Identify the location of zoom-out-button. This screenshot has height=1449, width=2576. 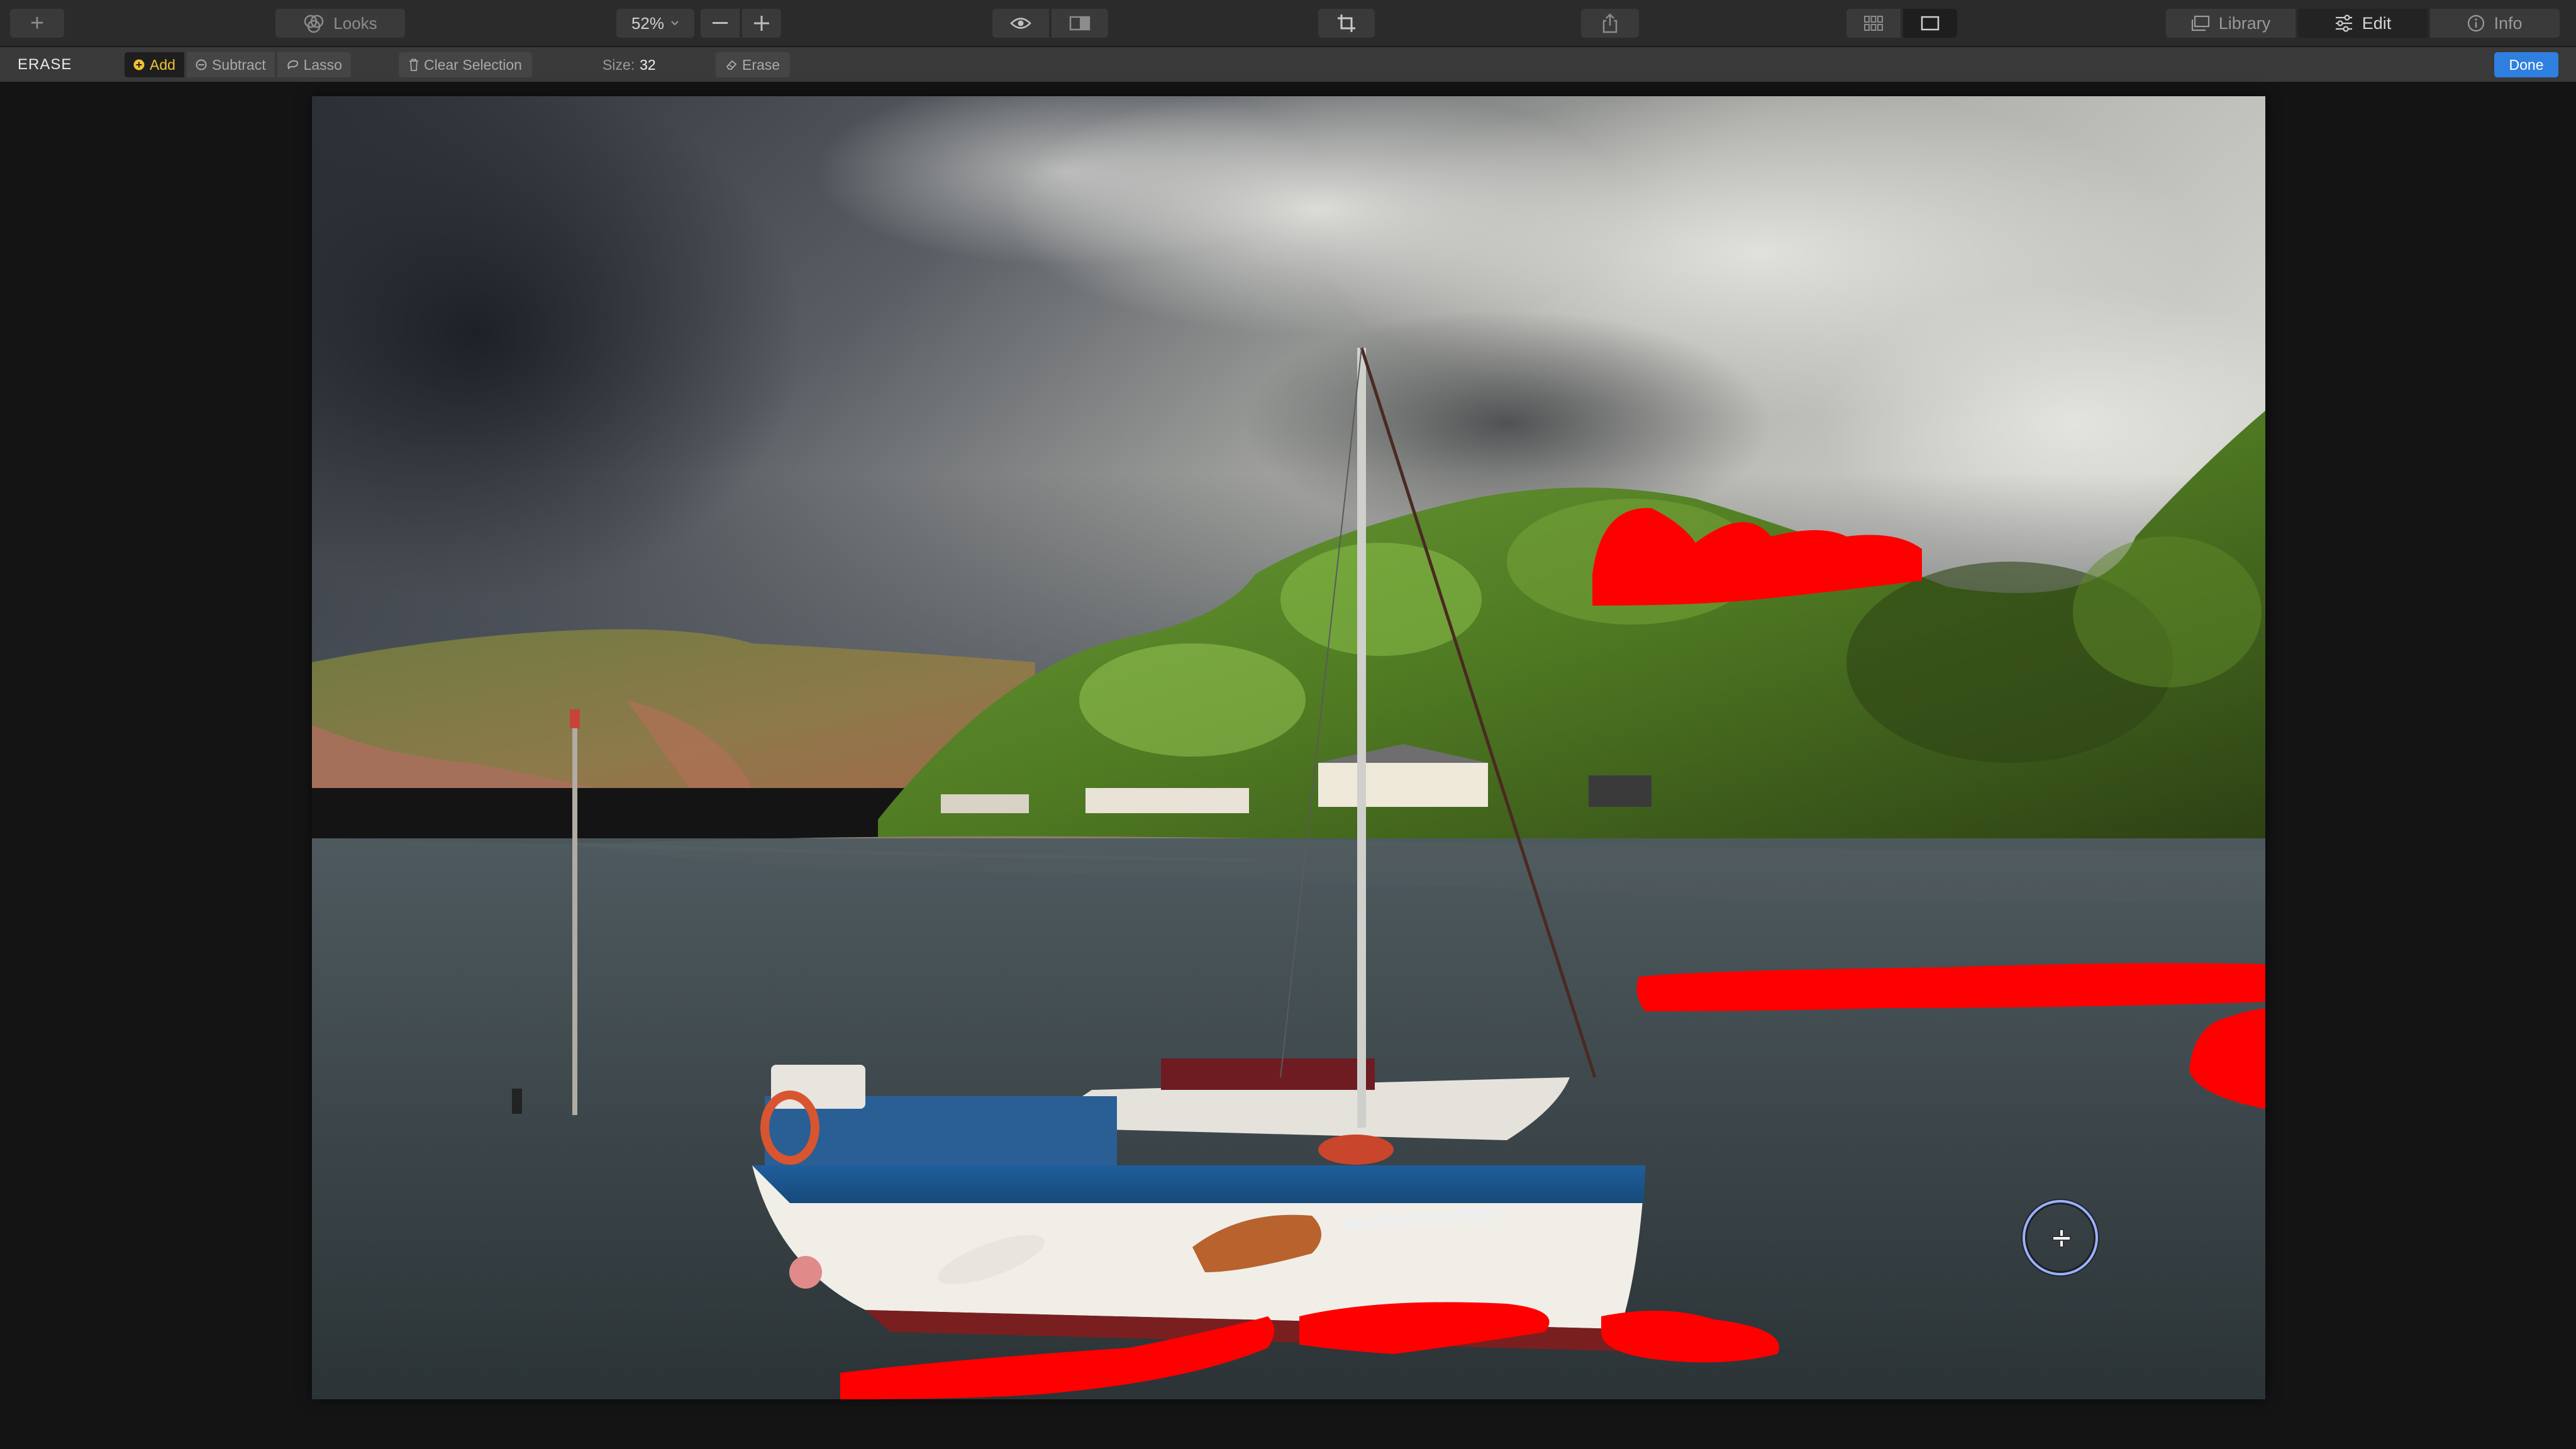
(720, 23).